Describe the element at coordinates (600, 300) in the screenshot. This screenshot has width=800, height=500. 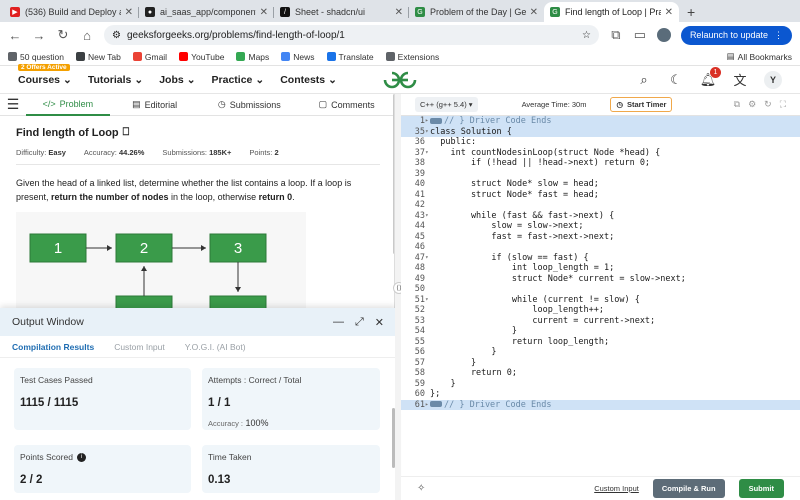
I see `code-line: 51 ▾ while (current != slow) {` at that location.